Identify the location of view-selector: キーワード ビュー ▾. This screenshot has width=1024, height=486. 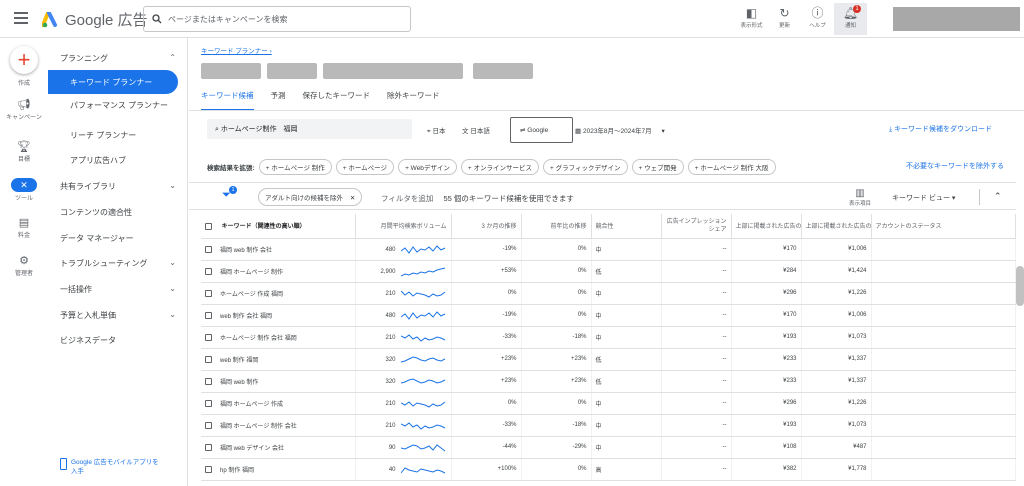
(923, 198).